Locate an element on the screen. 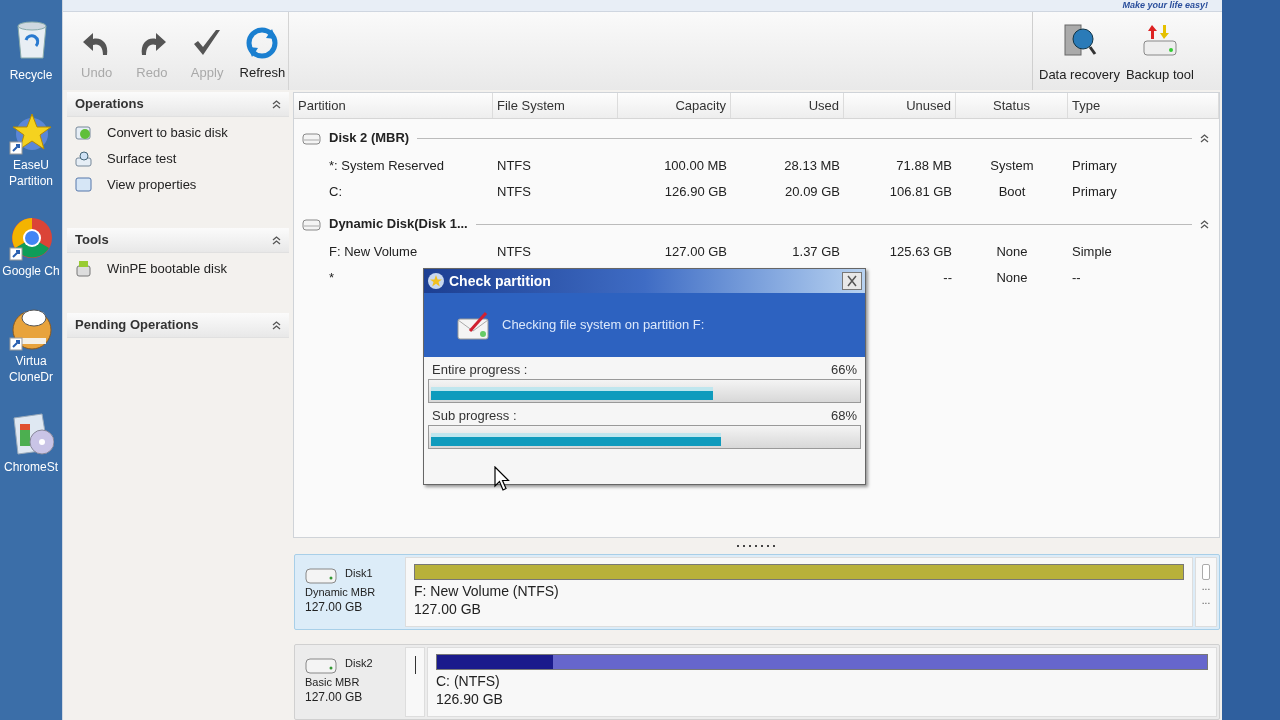 The height and width of the screenshot is (720, 1280). sidebar-item: Convert to basic disk is located at coordinates (167, 133).